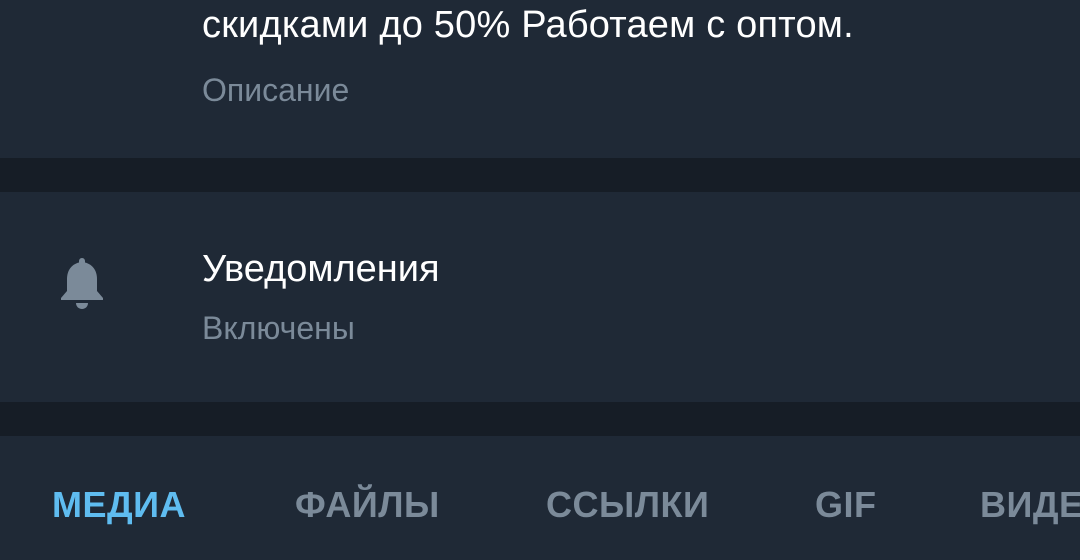 This screenshot has height=560, width=1080. I want to click on tab-gif: GIF, so click(846, 505).